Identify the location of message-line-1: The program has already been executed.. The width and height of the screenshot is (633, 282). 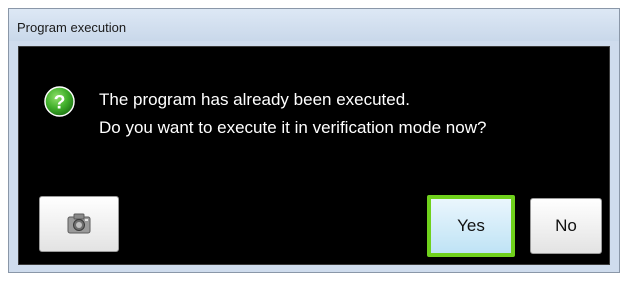
(254, 99).